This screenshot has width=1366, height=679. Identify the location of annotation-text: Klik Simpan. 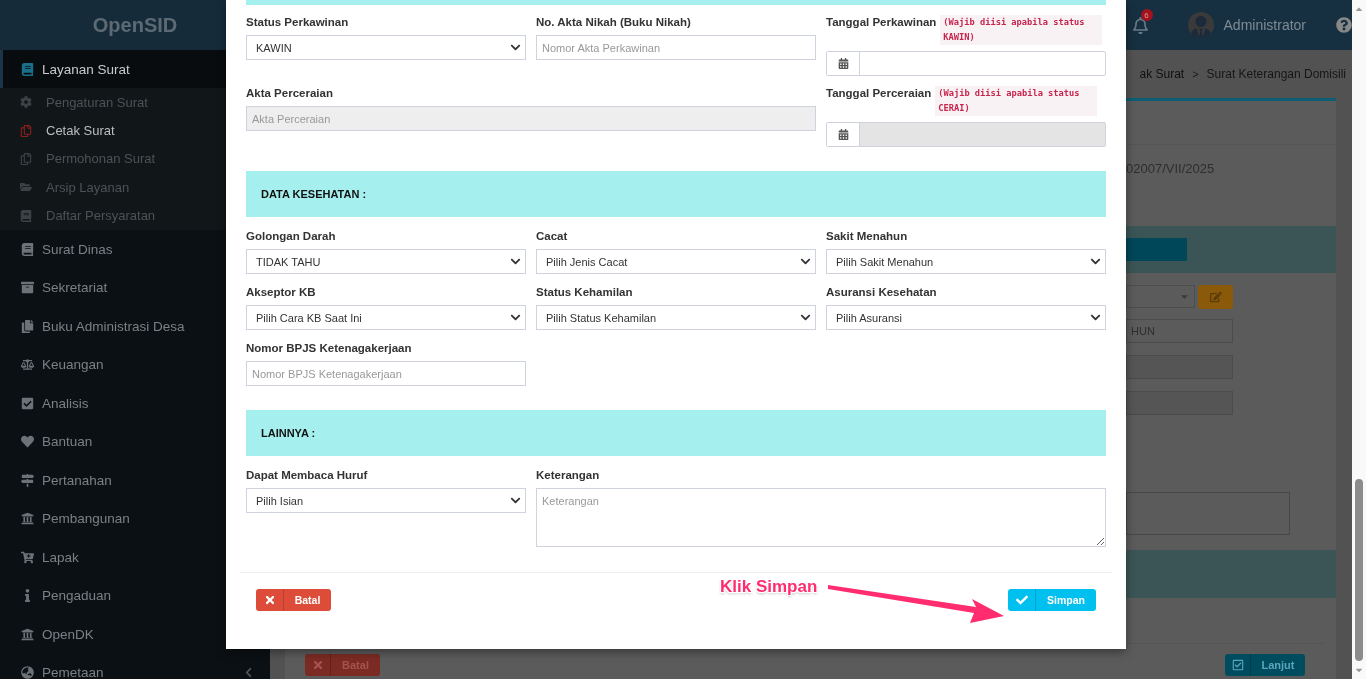
(769, 587).